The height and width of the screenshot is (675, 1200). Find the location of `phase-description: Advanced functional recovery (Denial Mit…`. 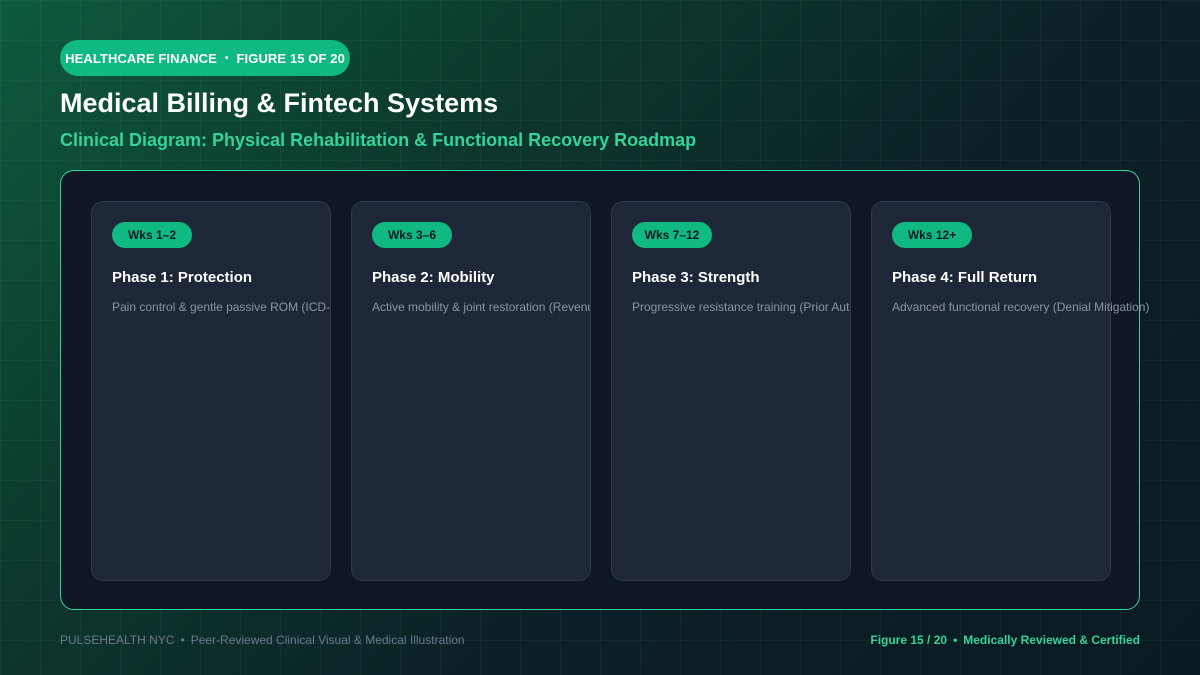

phase-description: Advanced functional recovery (Denial Mit… is located at coordinates (1021, 307).